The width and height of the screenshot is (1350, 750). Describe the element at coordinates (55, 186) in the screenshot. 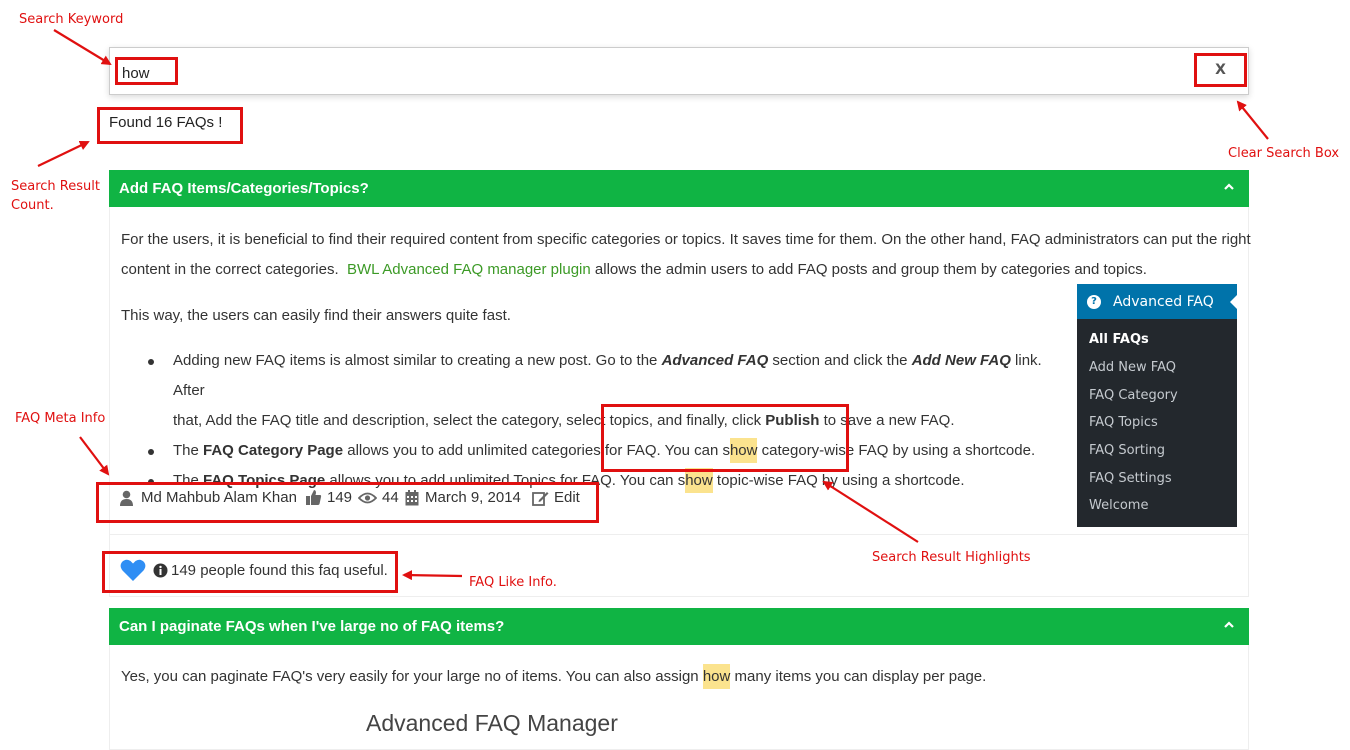

I see `annotation-label: Search Result` at that location.